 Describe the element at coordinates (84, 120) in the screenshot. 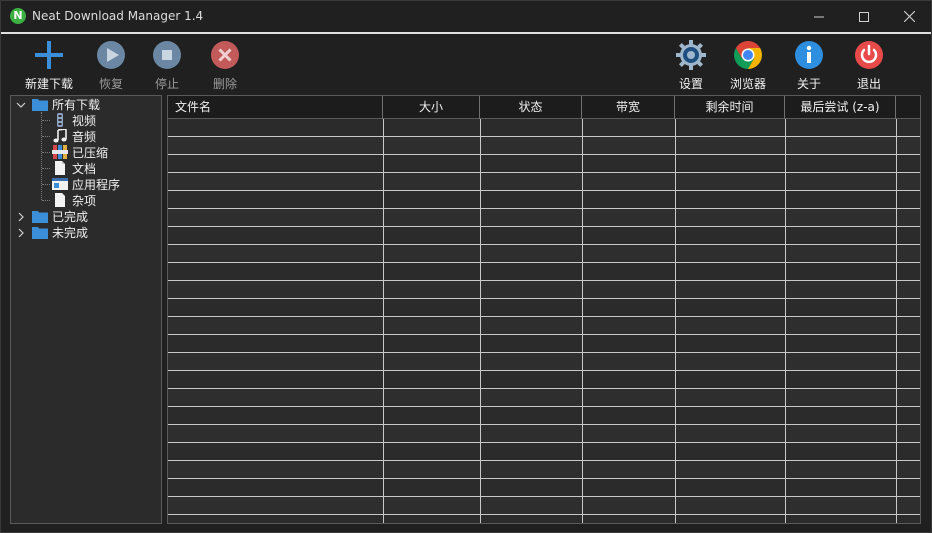

I see `tree-label-video: 视频` at that location.